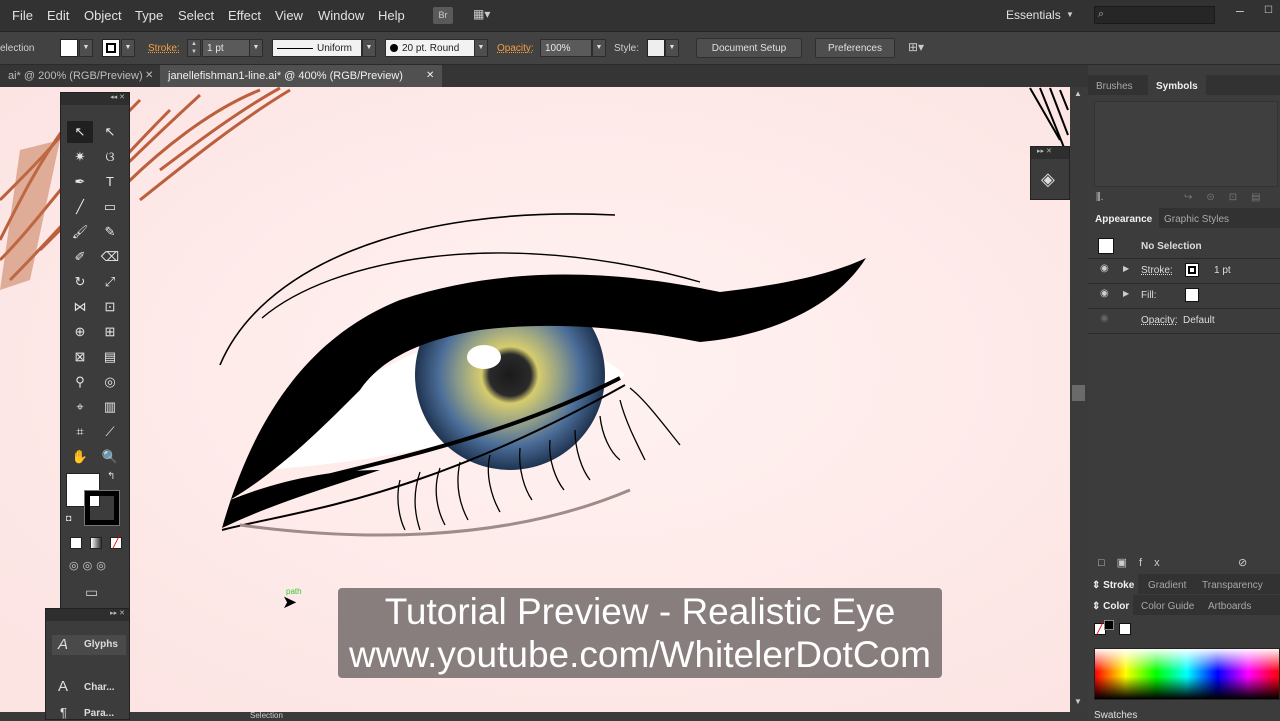  What do you see at coordinates (1196, 219) in the screenshot?
I see `tab-graphic-styles: Graphic Styles` at bounding box center [1196, 219].